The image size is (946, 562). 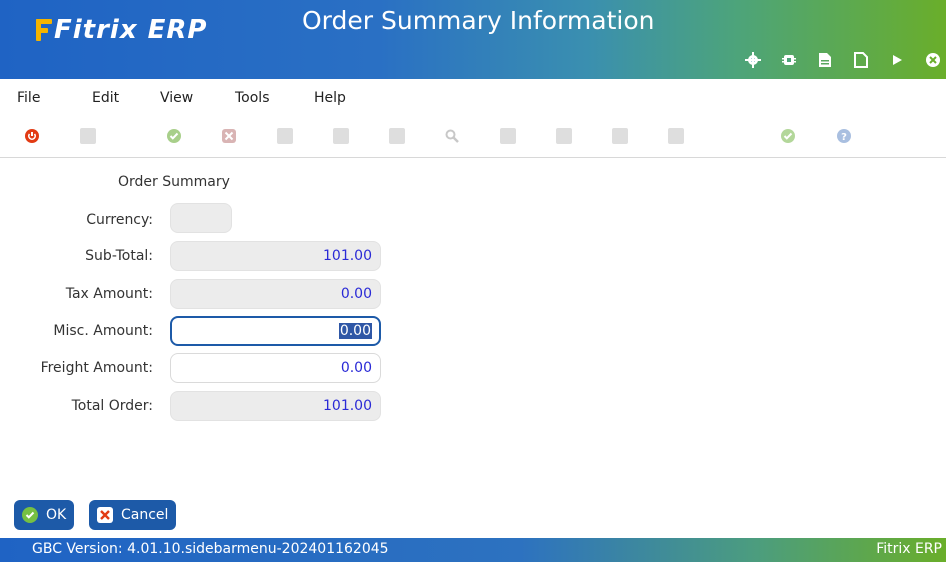 I want to click on menu-bar: File Edit View Tools Help, so click(x=473, y=98).